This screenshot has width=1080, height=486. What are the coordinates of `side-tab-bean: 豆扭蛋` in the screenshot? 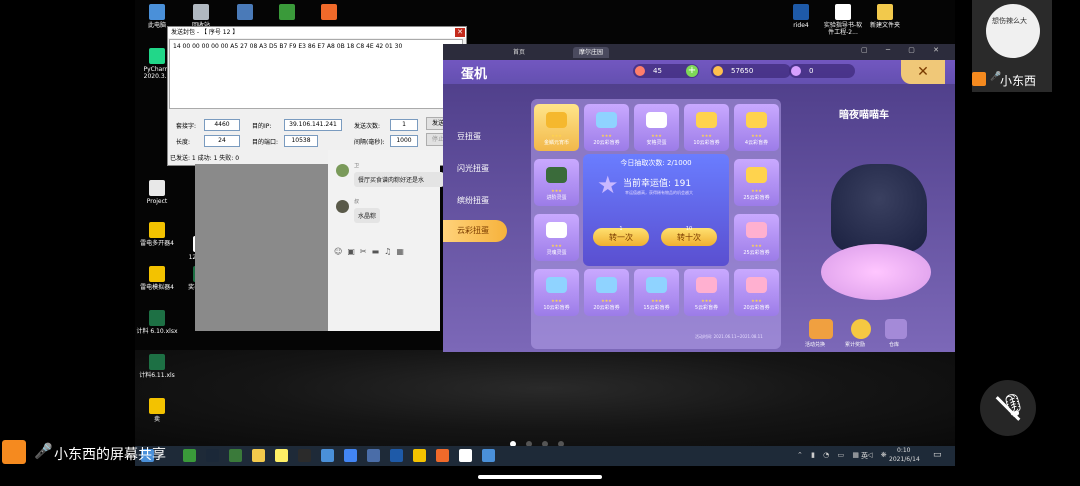 It's located at (480, 137).